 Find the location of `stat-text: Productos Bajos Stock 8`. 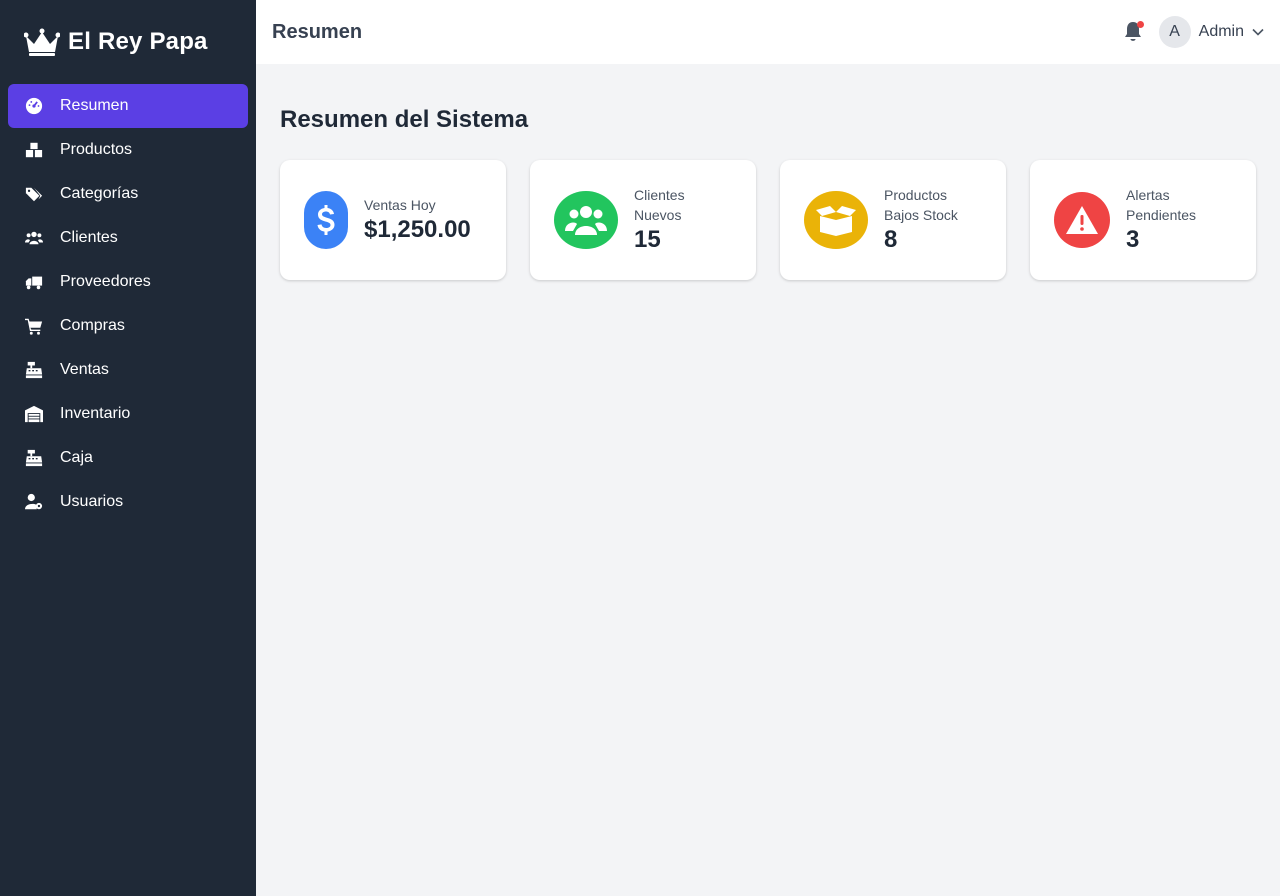

stat-text: Productos Bajos Stock 8 is located at coordinates (933, 220).